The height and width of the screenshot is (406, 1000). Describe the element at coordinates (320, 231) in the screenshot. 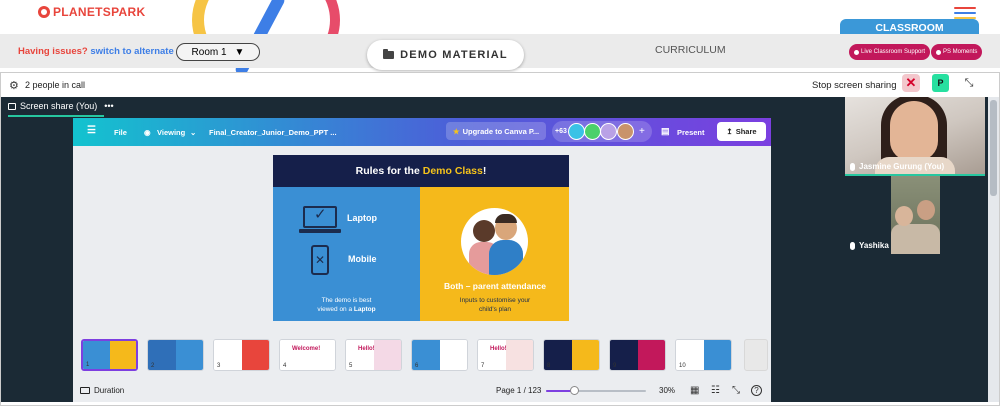

I see `laptop-base-icon` at that location.